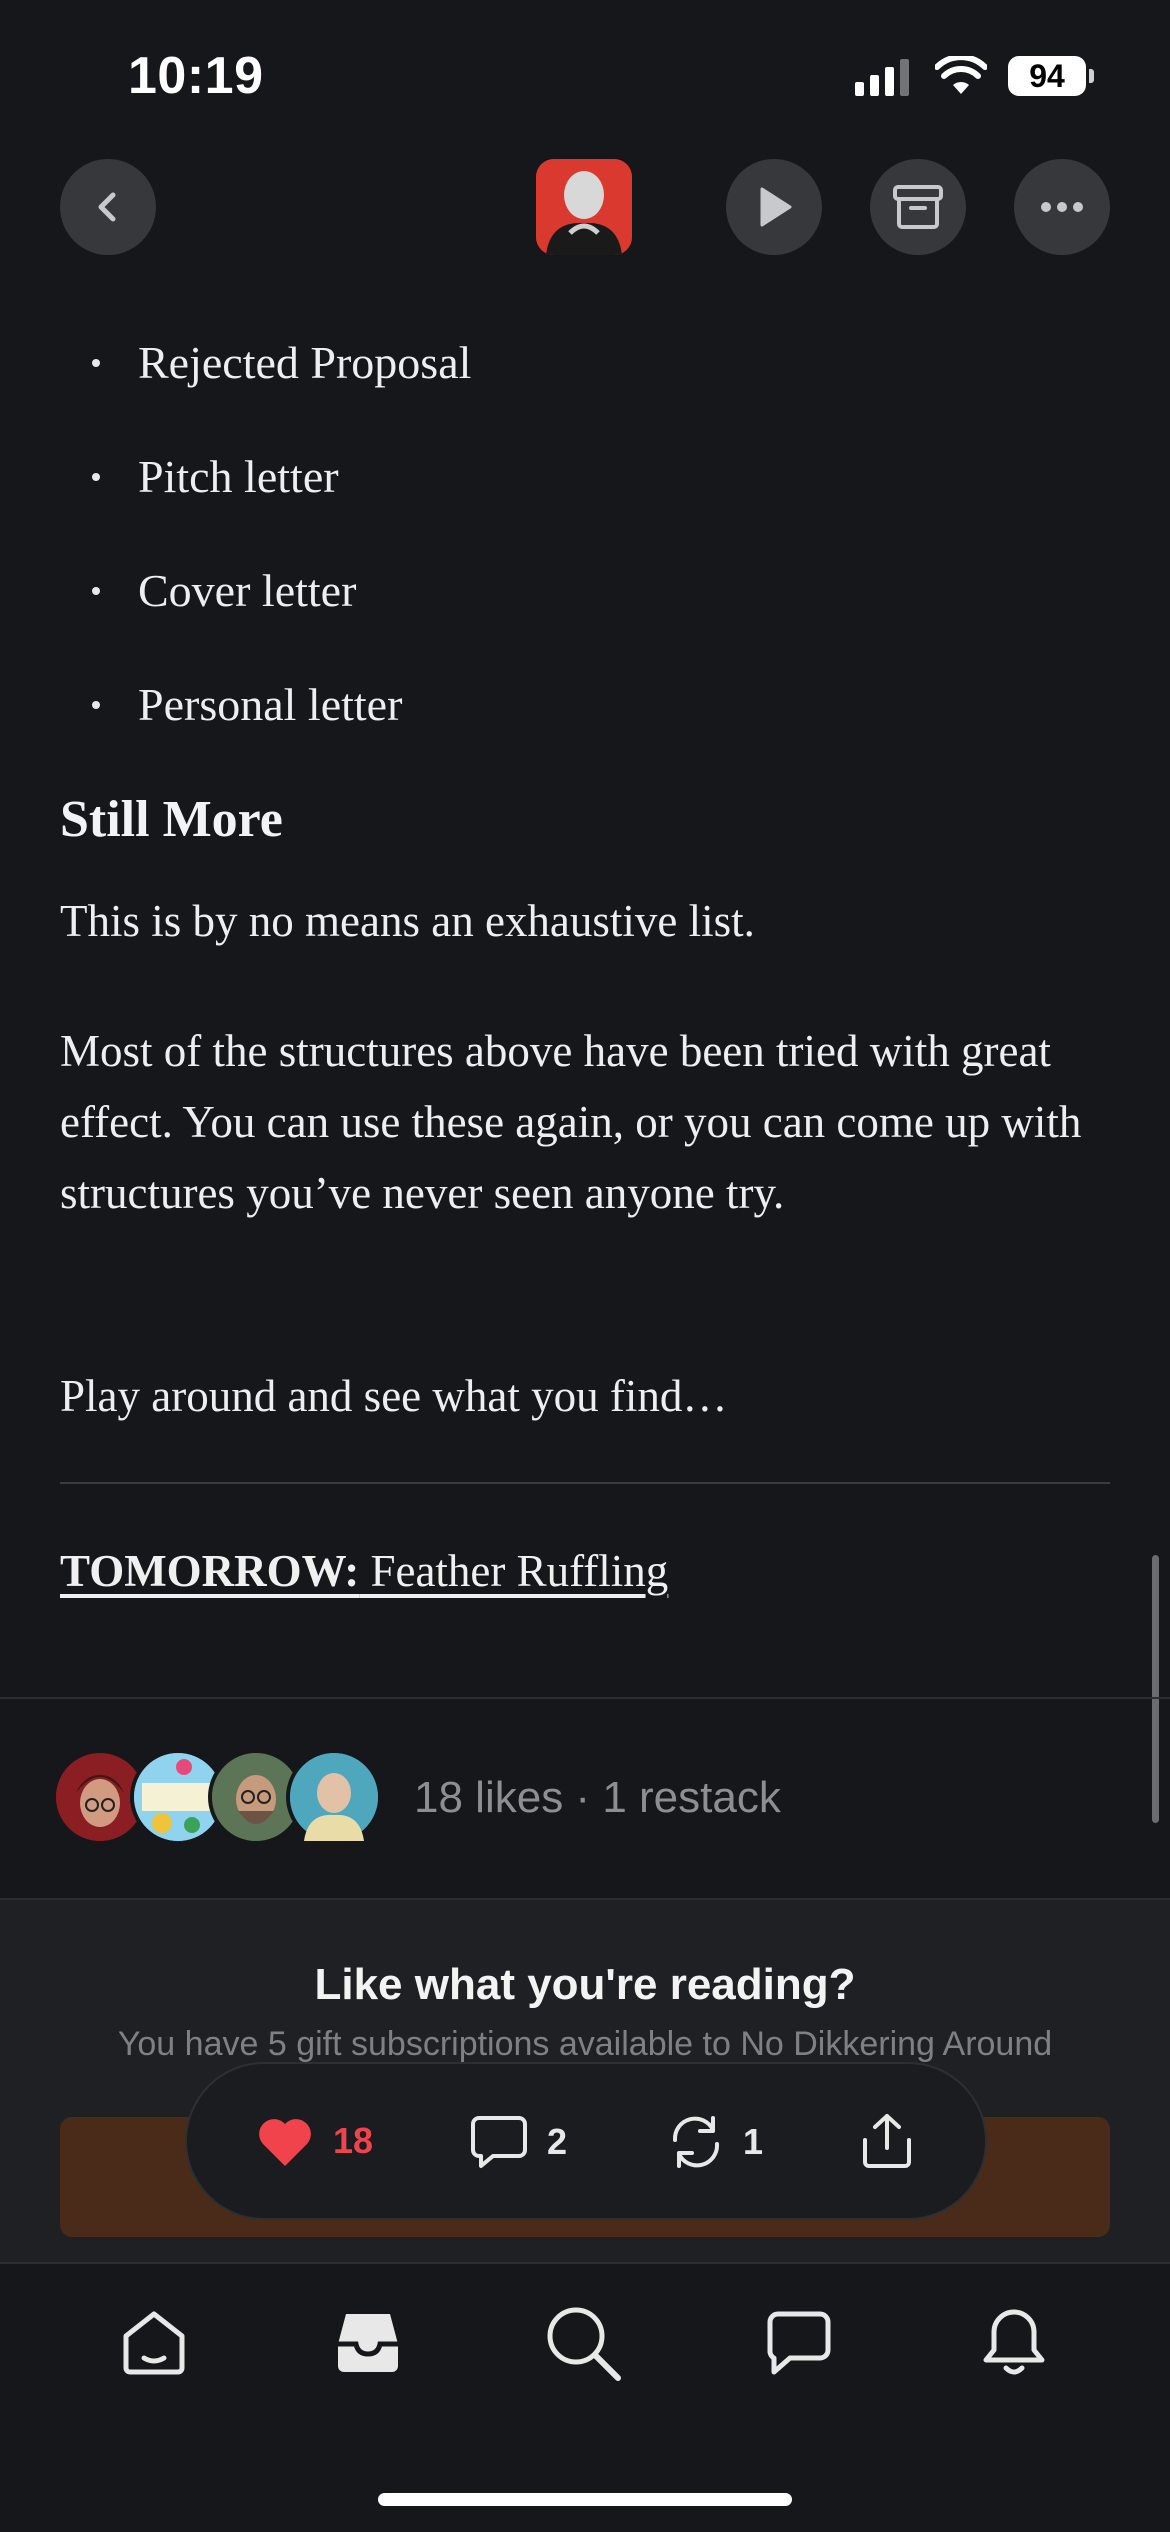  I want to click on list-item-text: Pitch letter, so click(238, 476).